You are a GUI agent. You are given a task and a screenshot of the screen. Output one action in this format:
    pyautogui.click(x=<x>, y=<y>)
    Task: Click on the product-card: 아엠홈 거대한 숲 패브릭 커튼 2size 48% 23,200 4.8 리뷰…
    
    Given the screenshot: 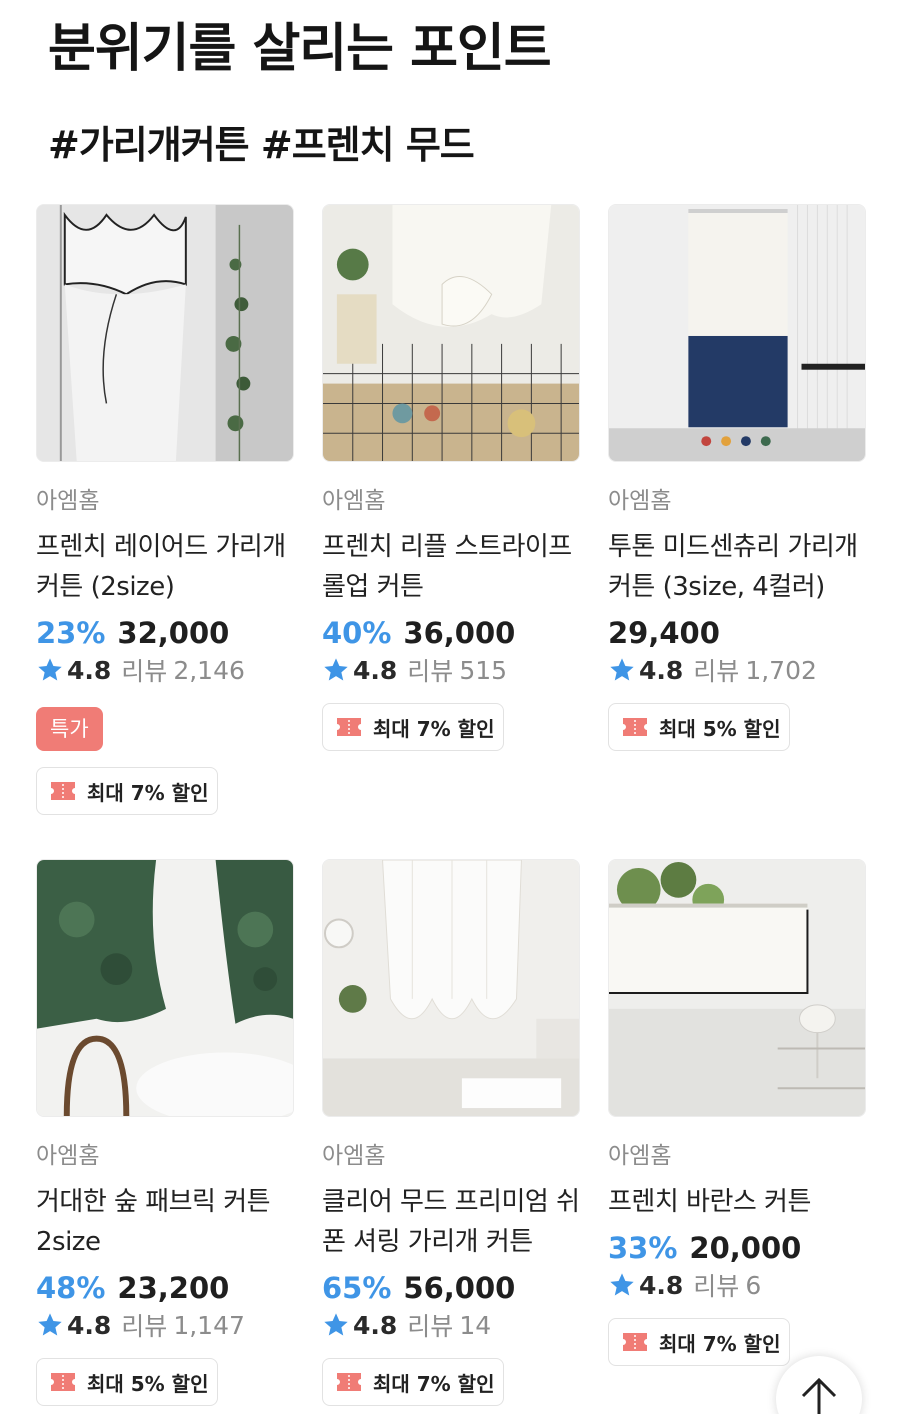 What is the action you would take?
    pyautogui.click(x=165, y=1132)
    